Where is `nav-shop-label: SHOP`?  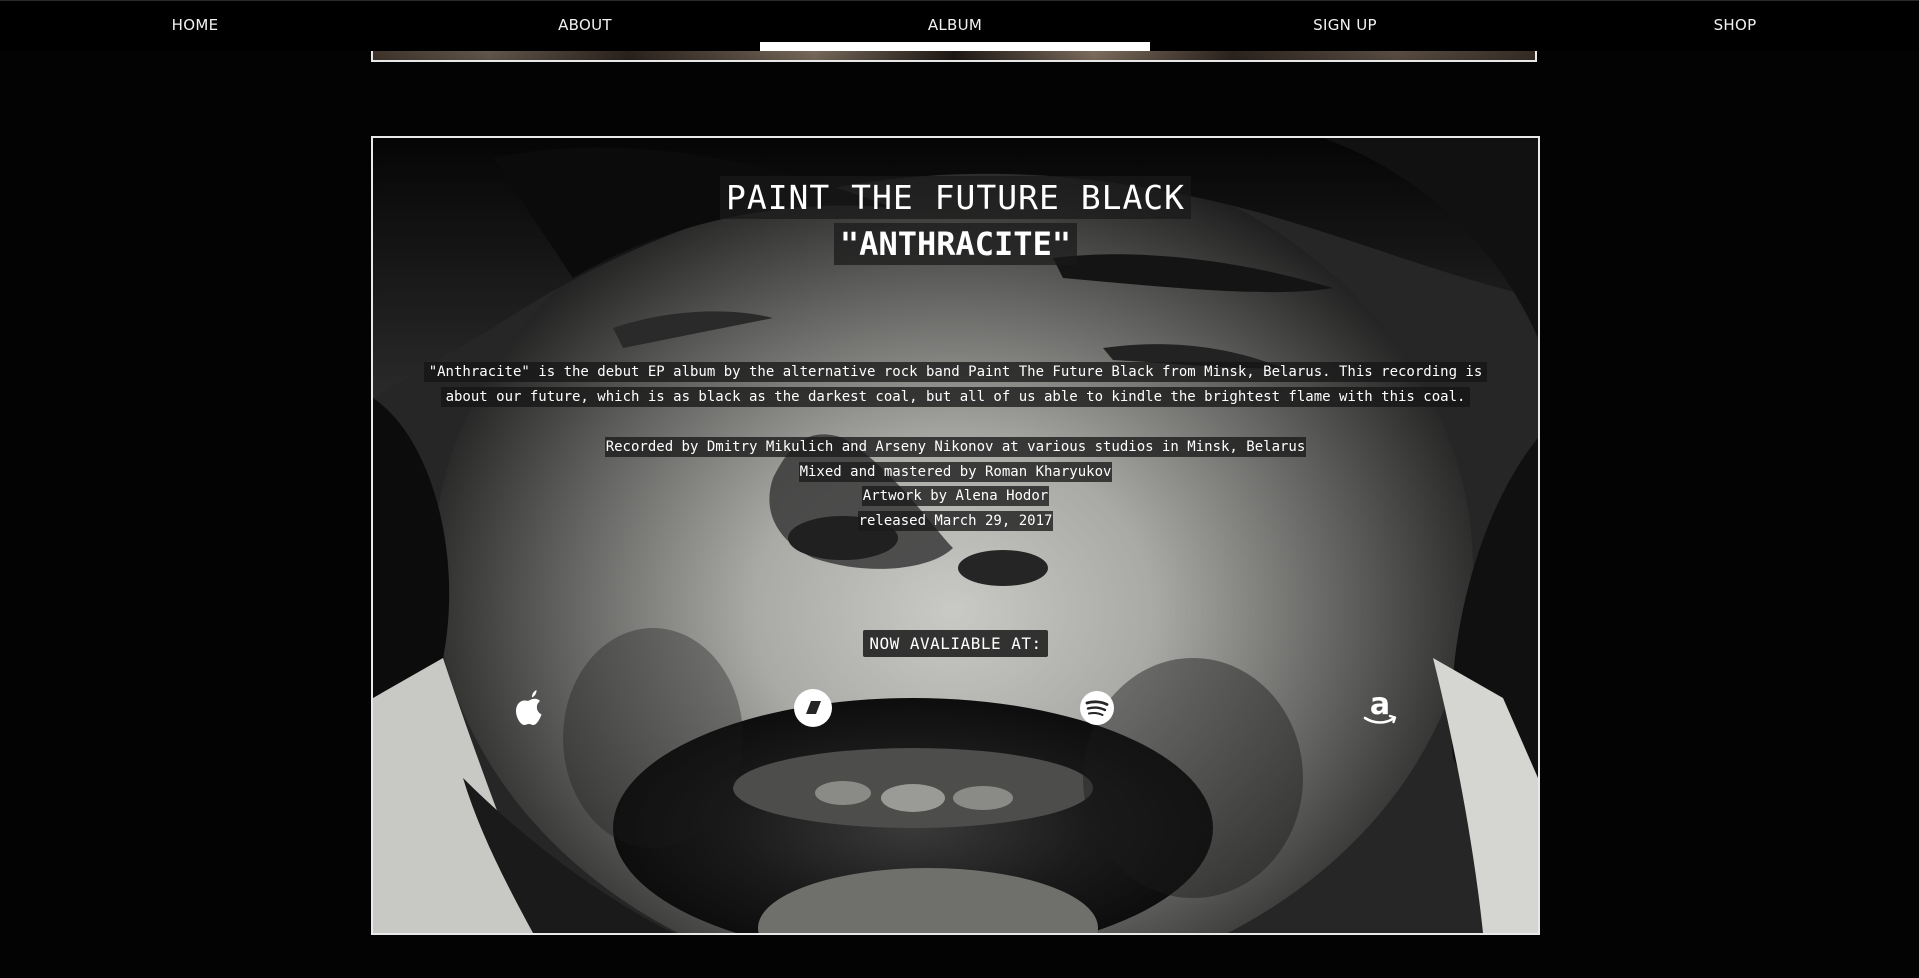
nav-shop-label: SHOP is located at coordinates (1735, 25).